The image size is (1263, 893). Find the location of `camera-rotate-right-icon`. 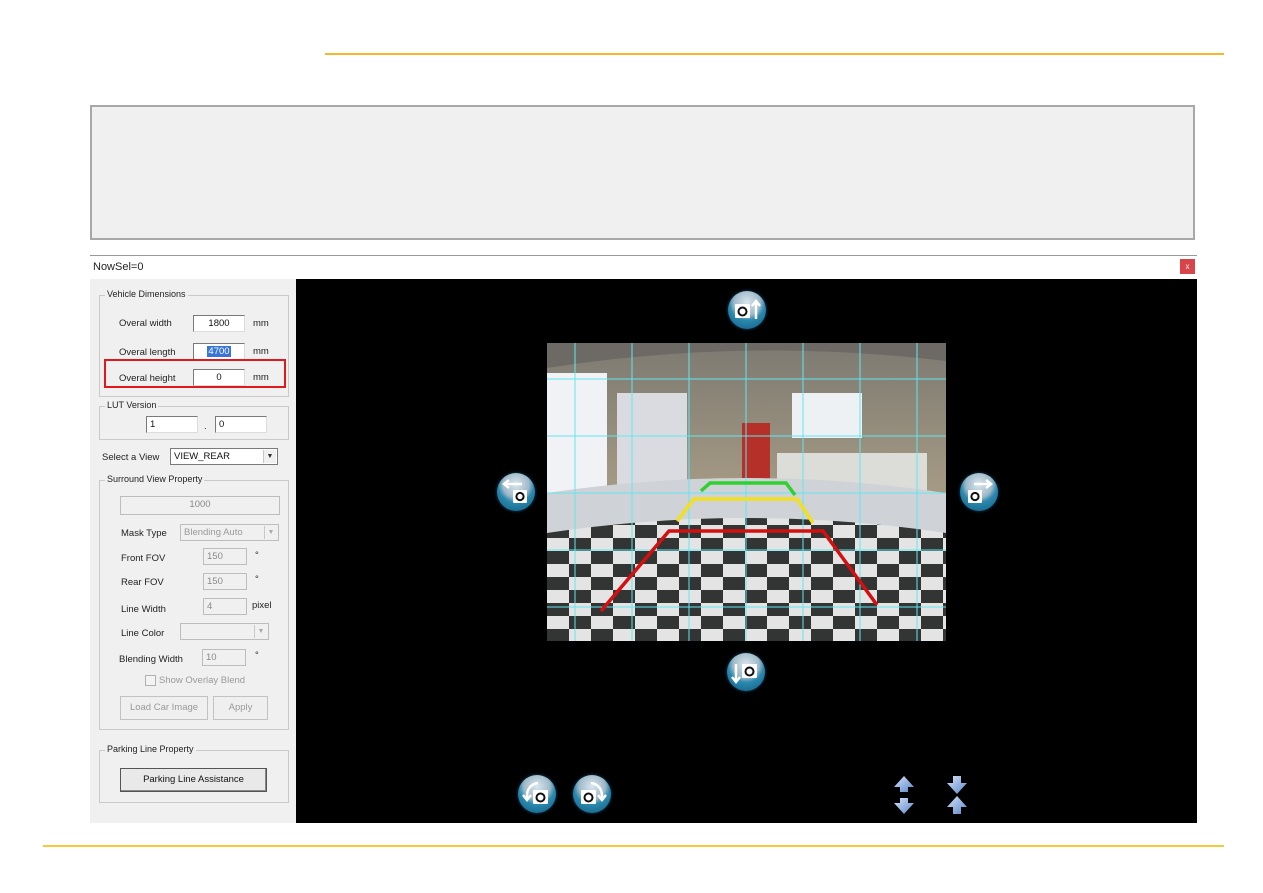

camera-rotate-right-icon is located at coordinates (594, 792).